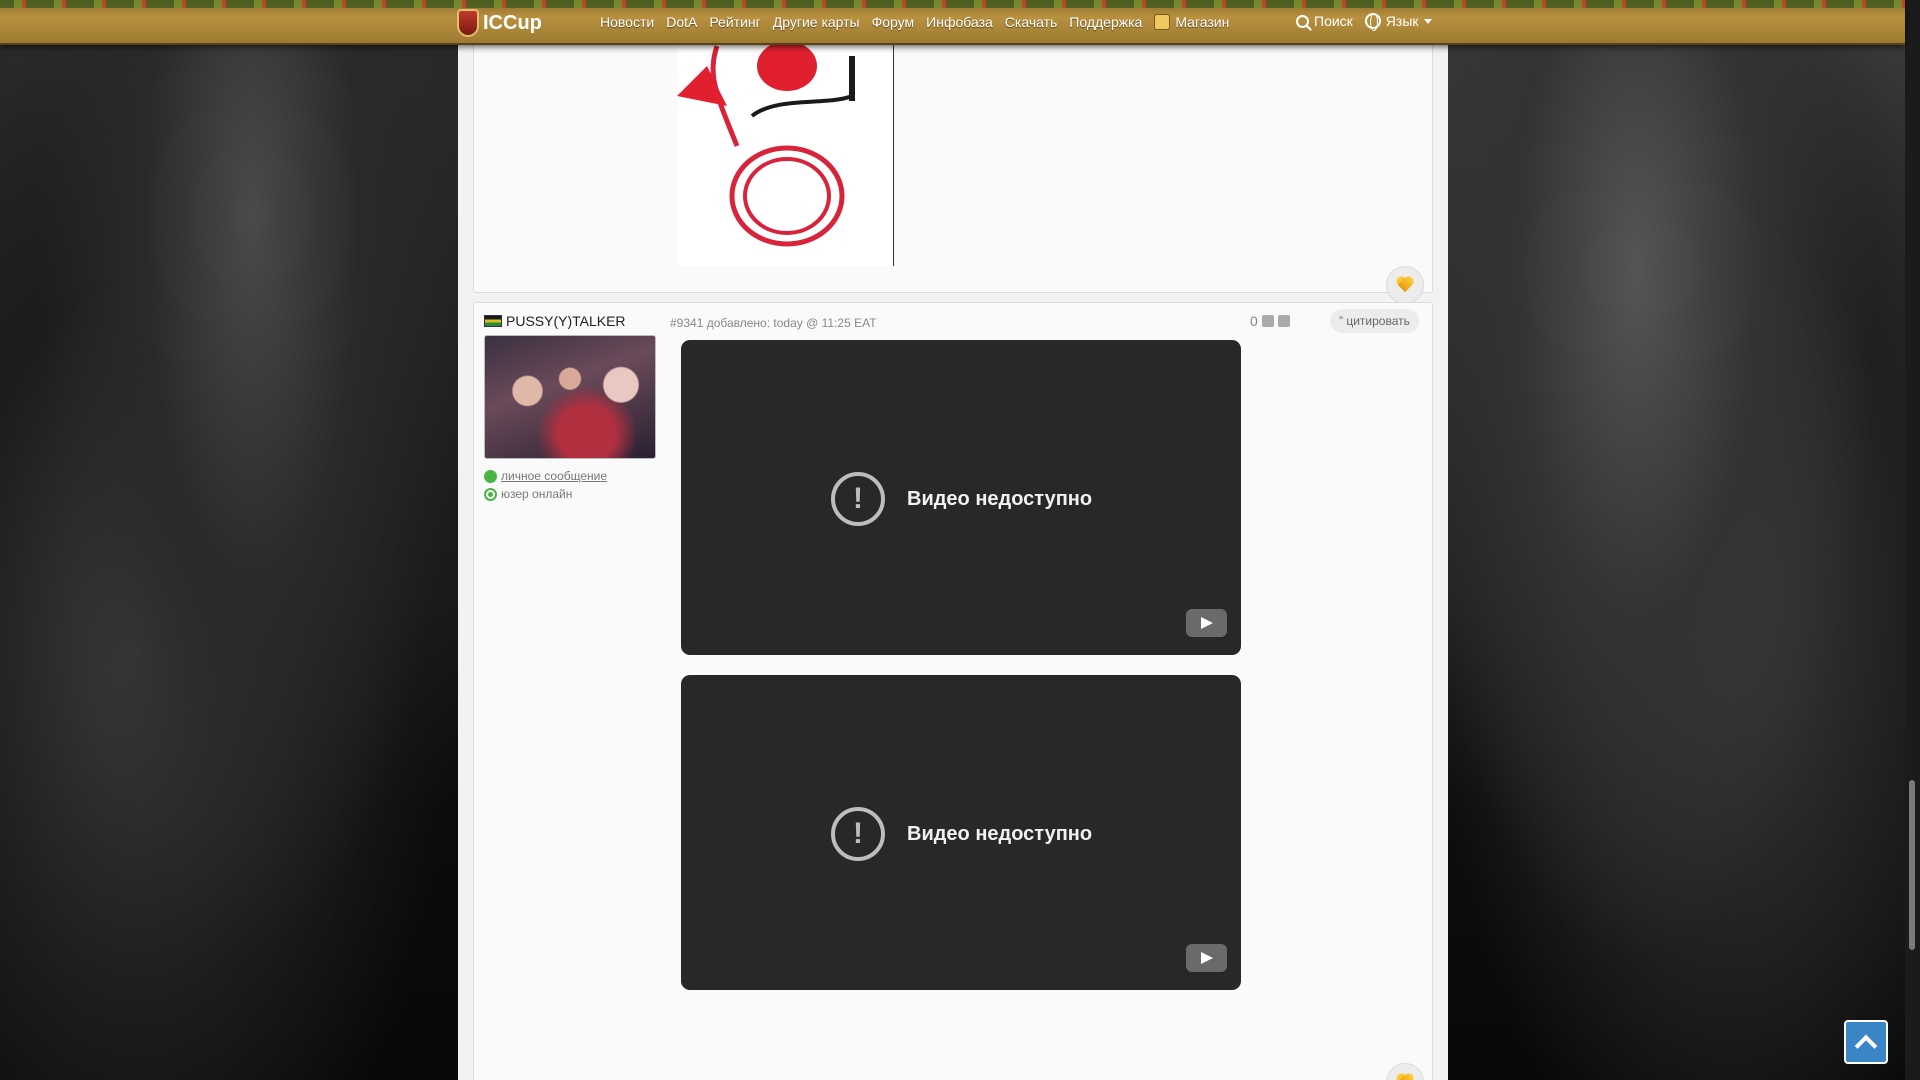  I want to click on thumbs-down-icon, so click(1283, 321).